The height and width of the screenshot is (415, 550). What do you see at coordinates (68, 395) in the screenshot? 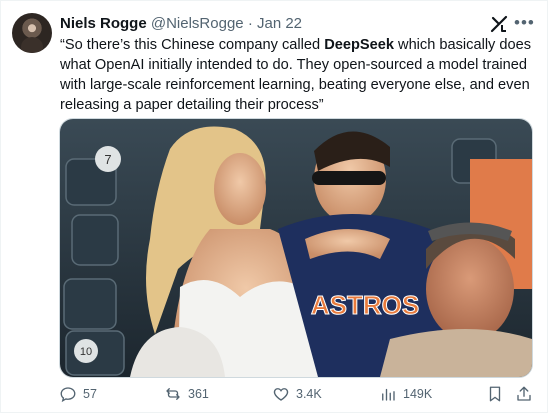
I see `reply-icon` at bounding box center [68, 395].